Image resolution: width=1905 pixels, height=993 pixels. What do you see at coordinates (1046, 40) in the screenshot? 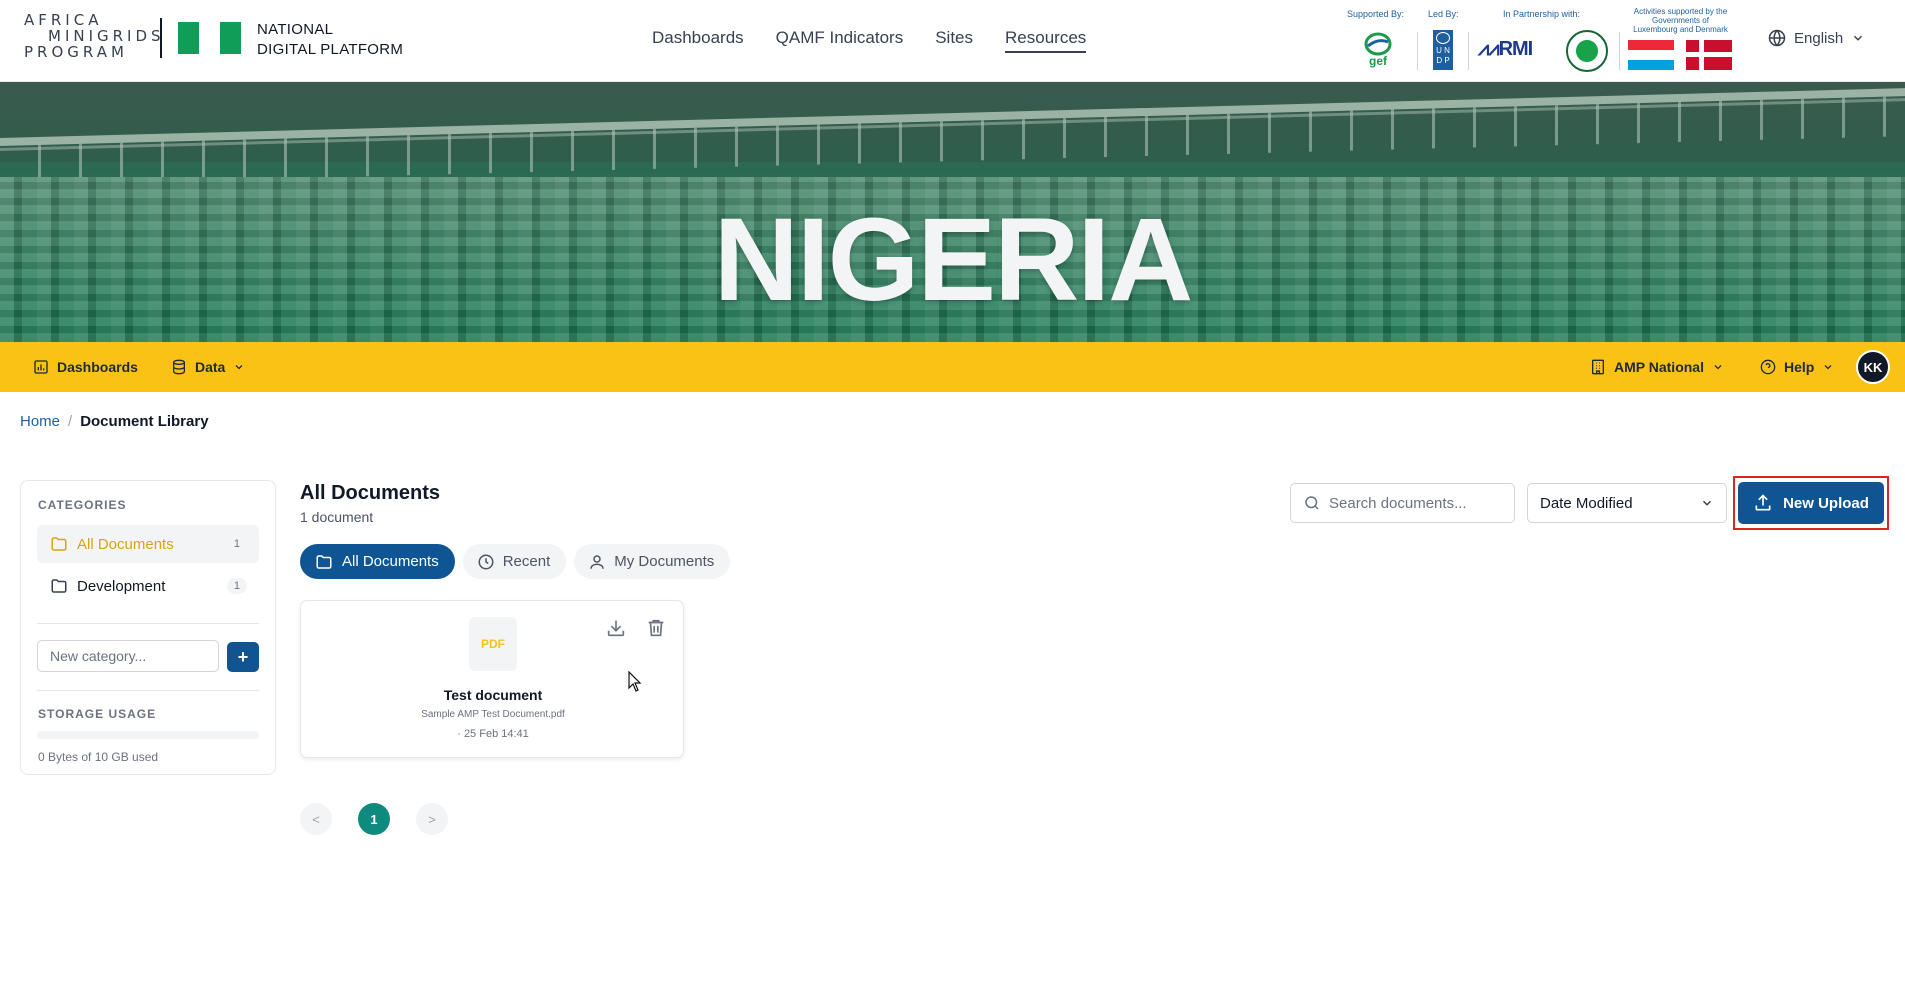
I see `nav-resources: Resources` at bounding box center [1046, 40].